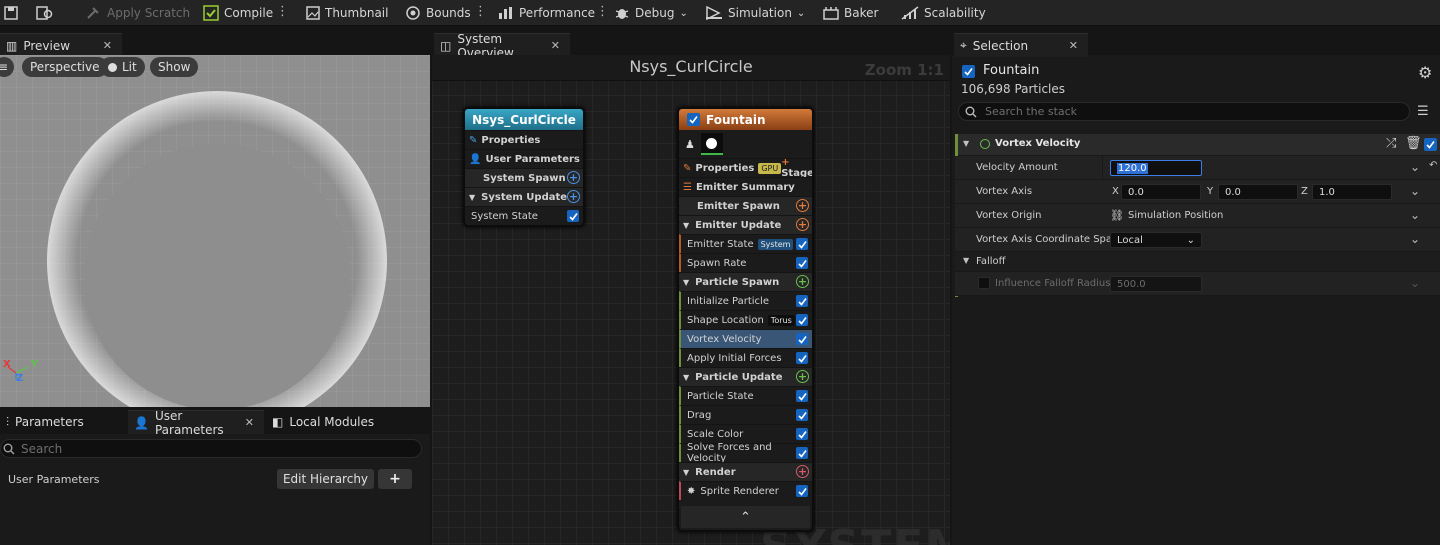 The height and width of the screenshot is (545, 1440). What do you see at coordinates (802, 471) in the screenshot?
I see `add-renderer-icon: +` at bounding box center [802, 471].